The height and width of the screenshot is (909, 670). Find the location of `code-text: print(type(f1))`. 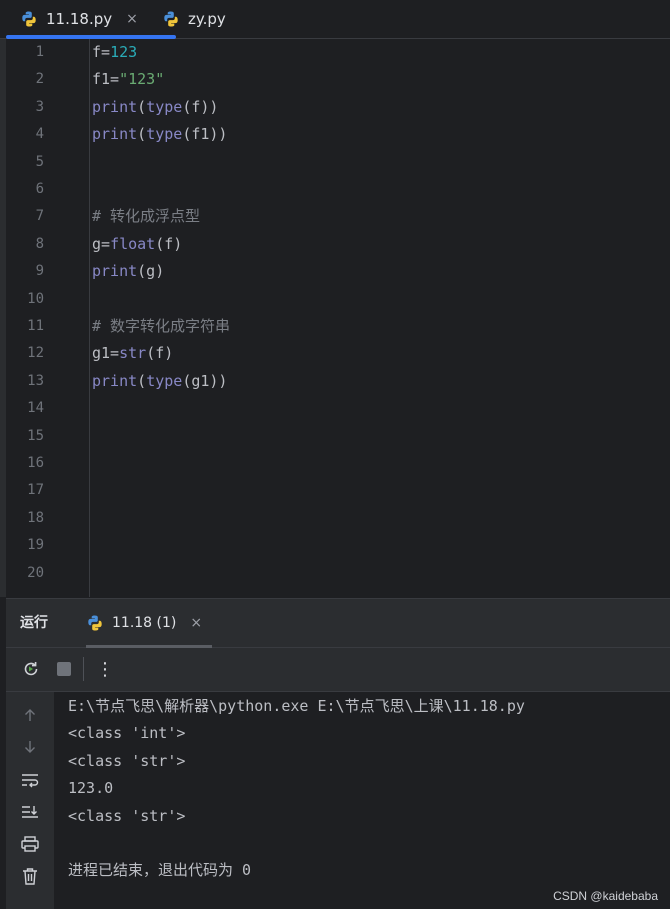

code-text: print(type(f1)) is located at coordinates (159, 134).